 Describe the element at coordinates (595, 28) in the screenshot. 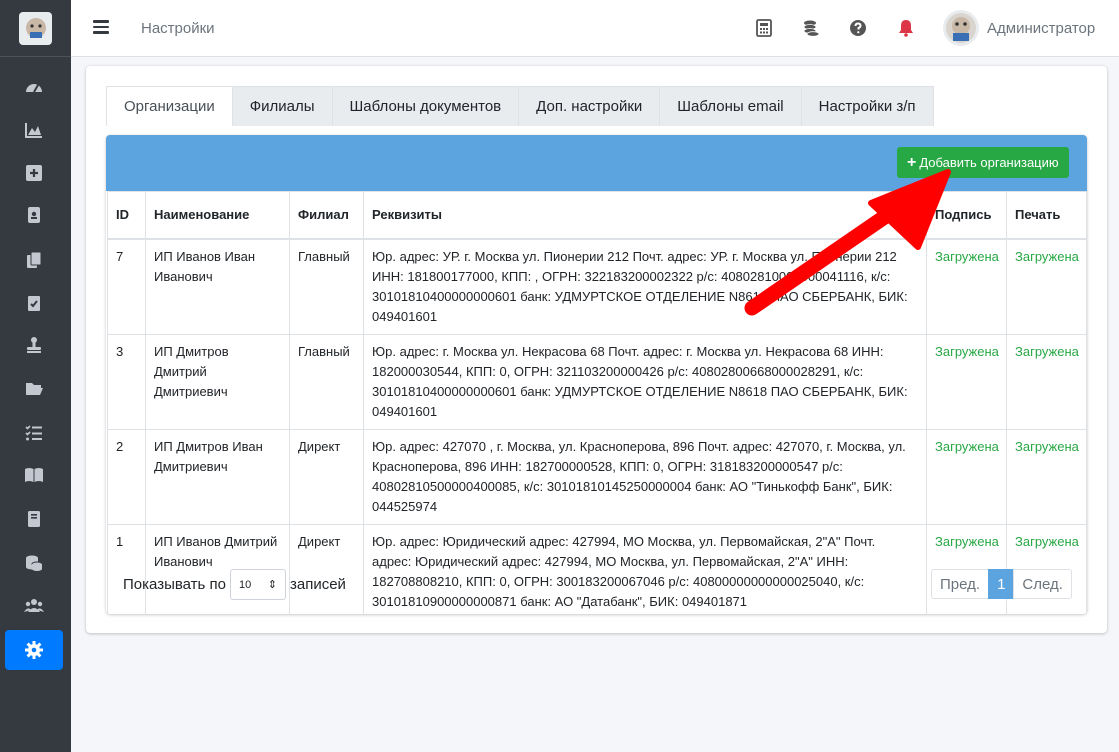

I see `top-navbar: Настройки Администратор` at that location.